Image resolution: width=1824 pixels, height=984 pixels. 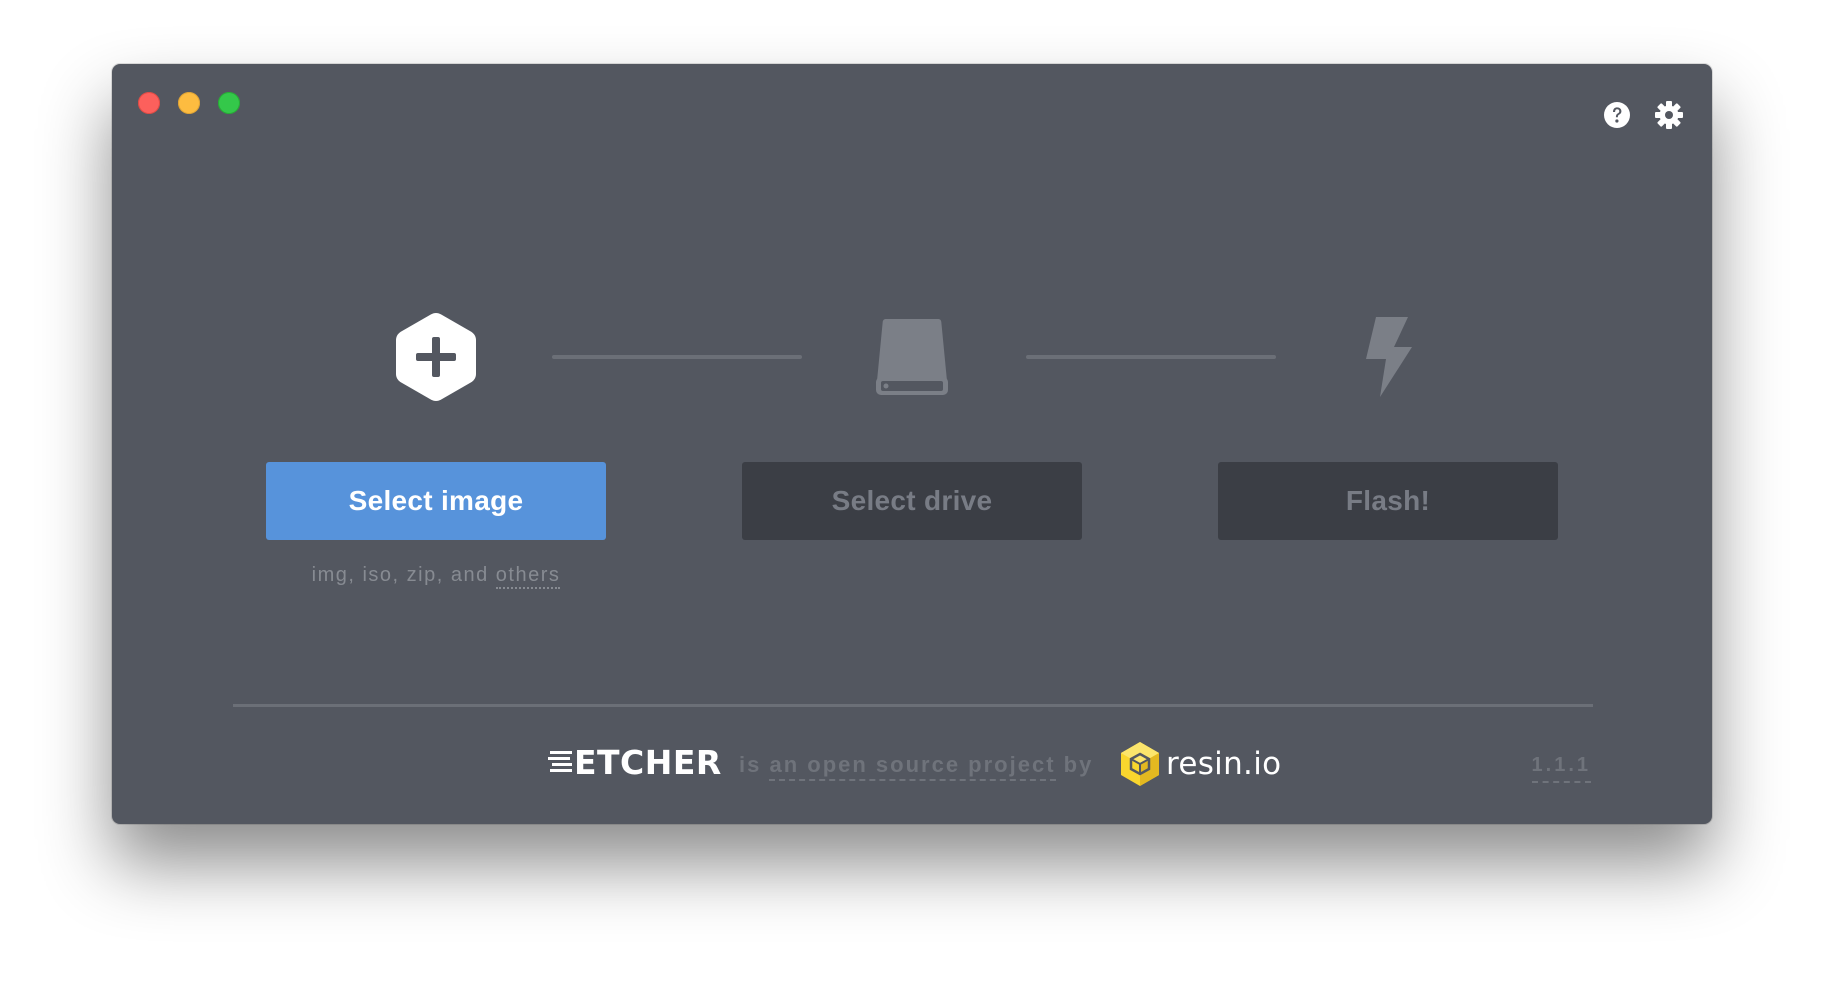 What do you see at coordinates (560, 761) in the screenshot?
I see `etcher-speed-lines-icon` at bounding box center [560, 761].